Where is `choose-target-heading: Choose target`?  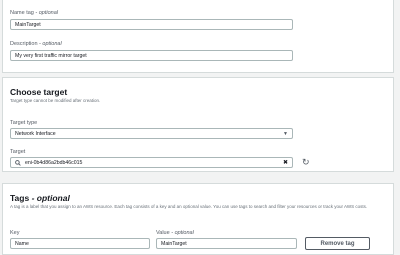 choose-target-heading: Choose target is located at coordinates (39, 92).